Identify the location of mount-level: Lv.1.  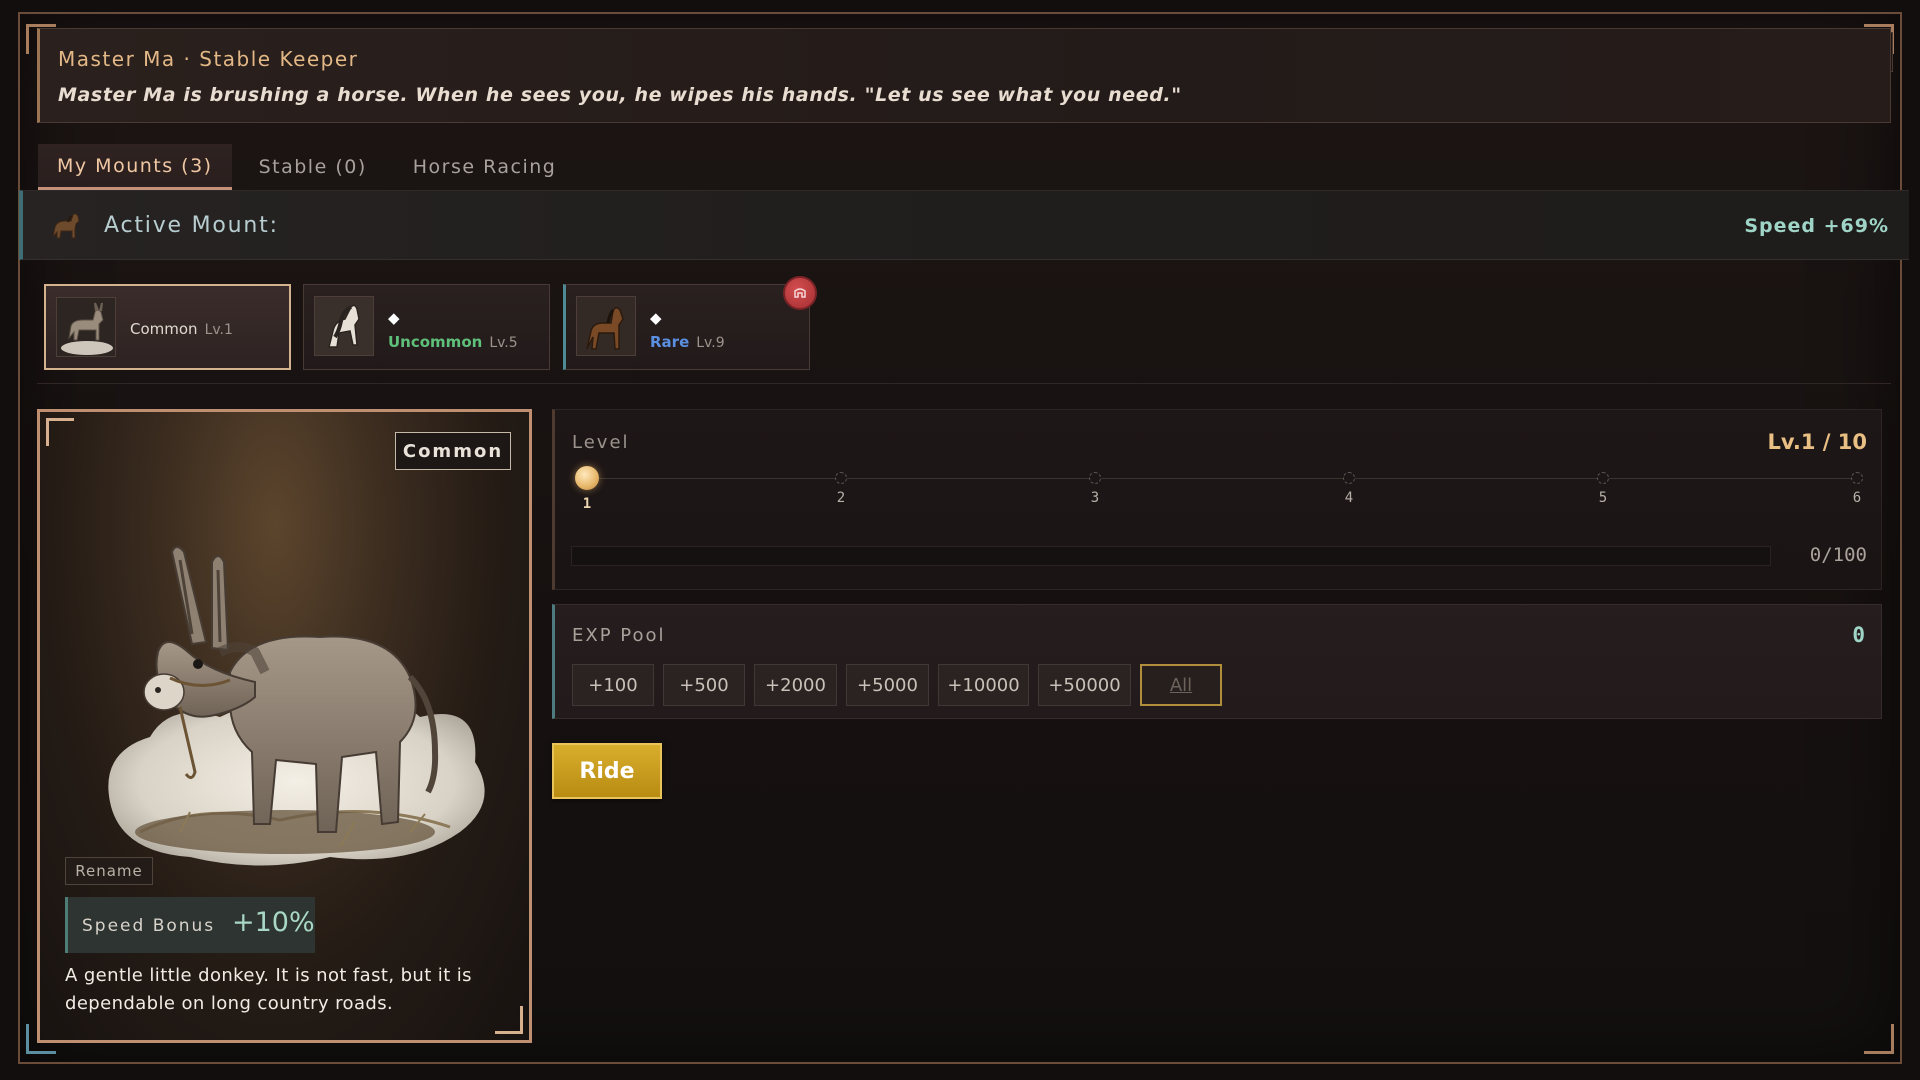
(218, 330).